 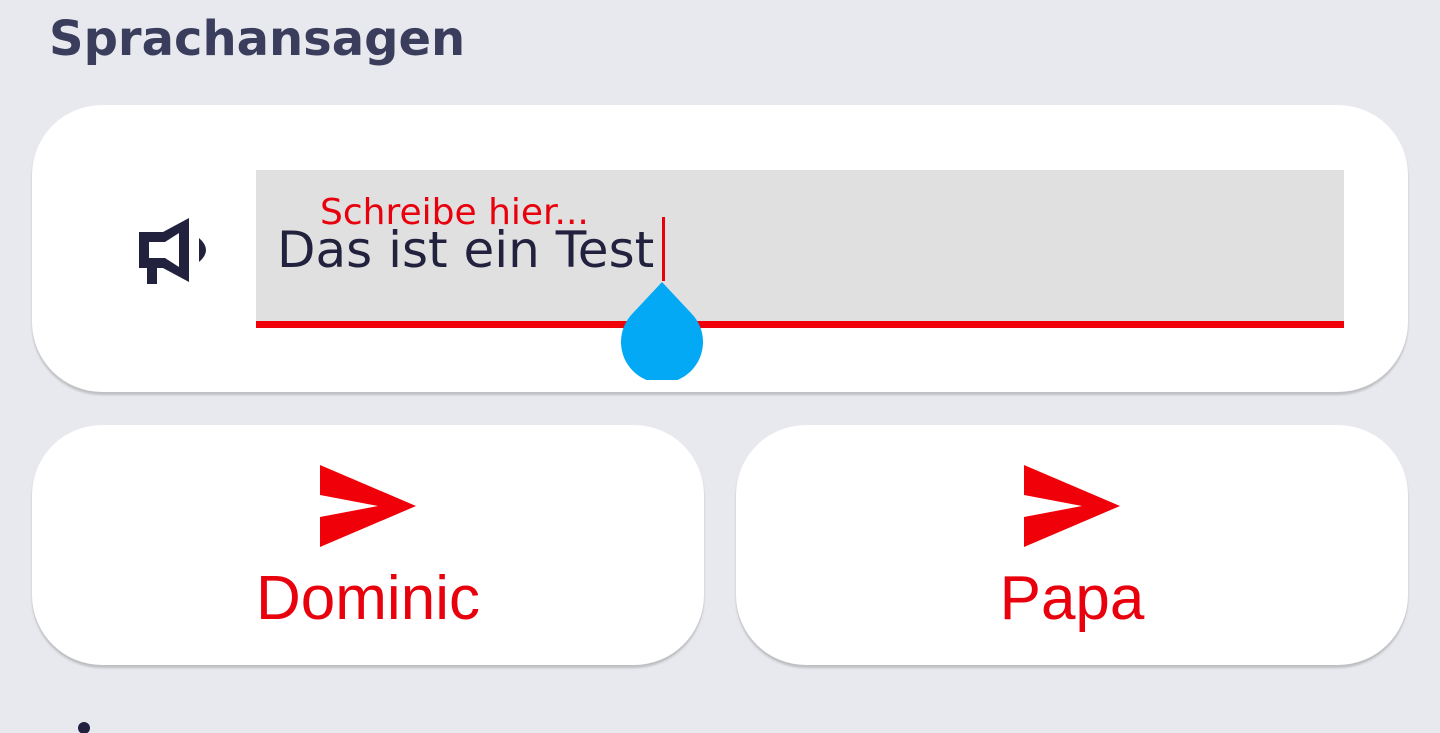 I want to click on text-caret, so click(x=663, y=249).